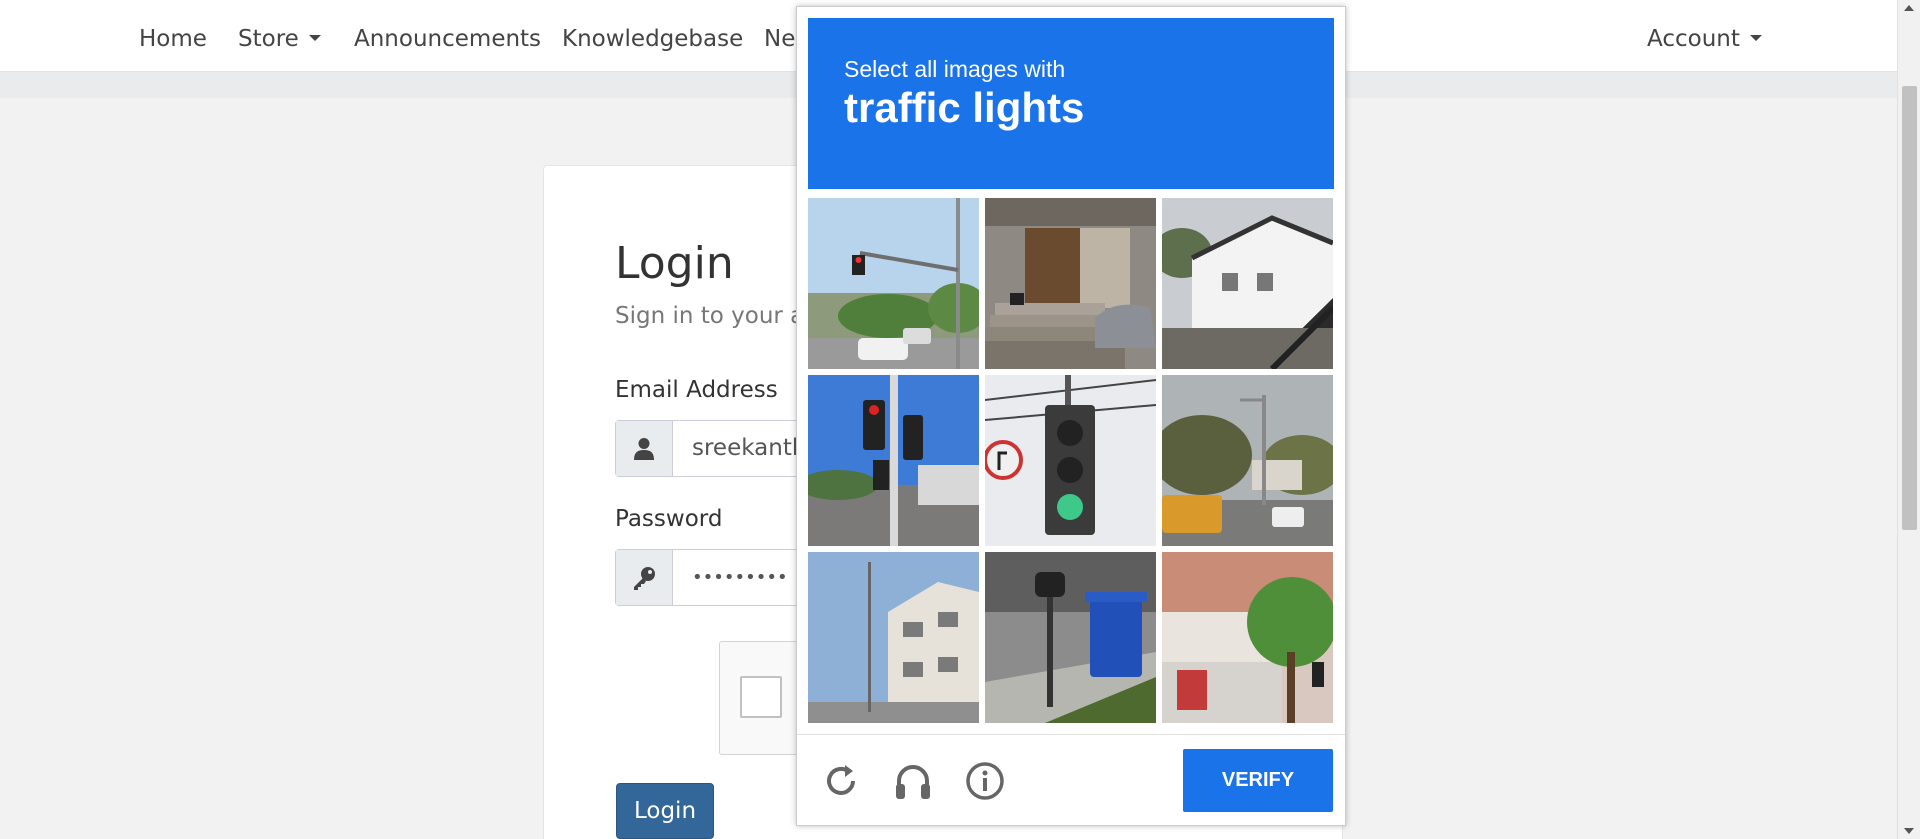 The image size is (1920, 839). I want to click on nav-store: Store, so click(279, 39).